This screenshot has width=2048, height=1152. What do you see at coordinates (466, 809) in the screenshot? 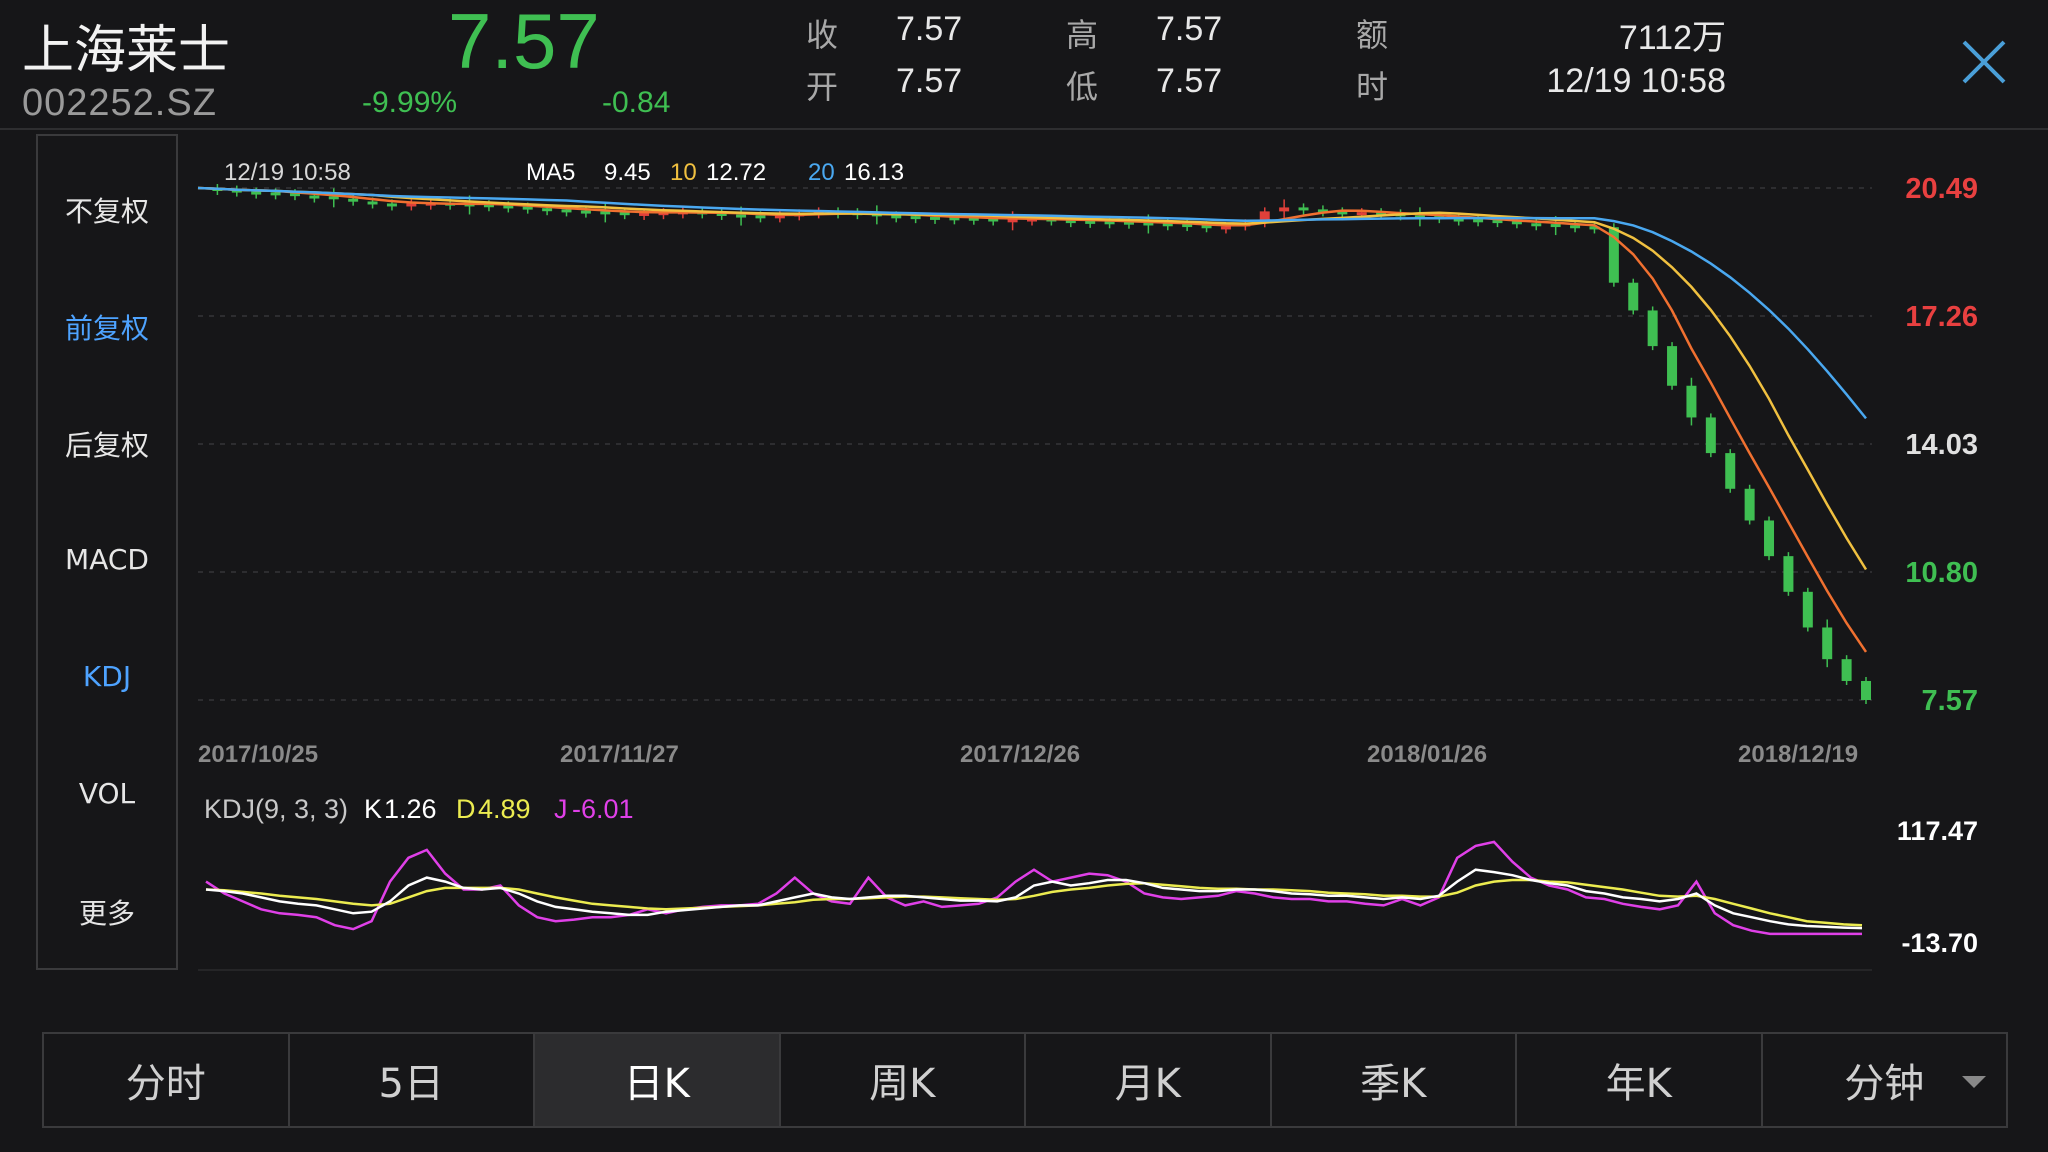
I see `kdj-d-name: D` at bounding box center [466, 809].